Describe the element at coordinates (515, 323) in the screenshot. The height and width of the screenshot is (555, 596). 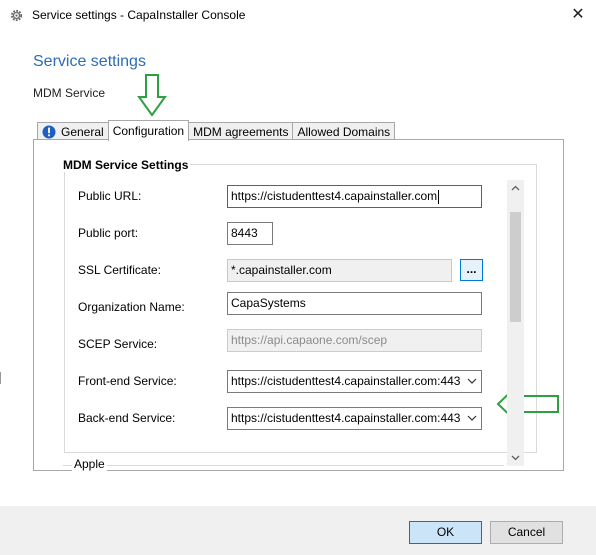
I see `vertical-scrollbar` at that location.